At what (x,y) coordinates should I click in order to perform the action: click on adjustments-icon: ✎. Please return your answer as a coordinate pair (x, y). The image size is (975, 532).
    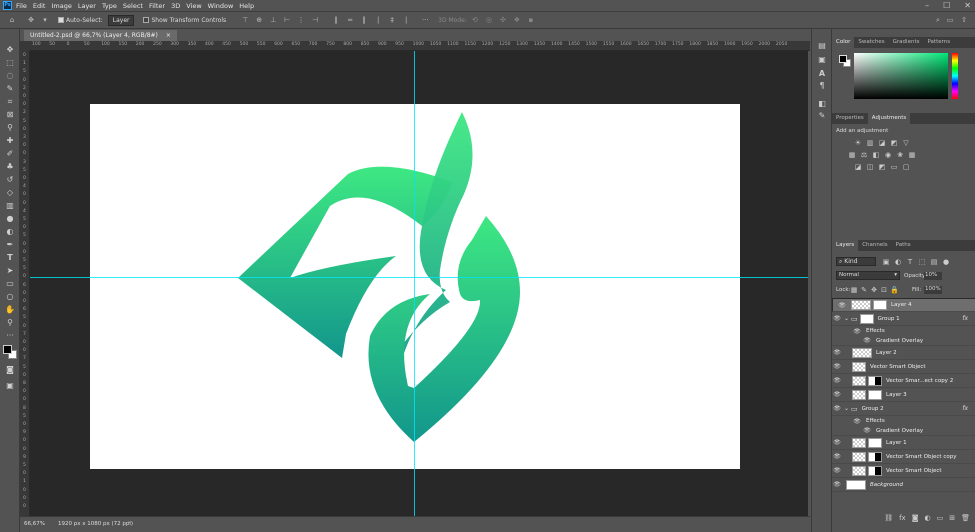
    Looking at the image, I should click on (822, 116).